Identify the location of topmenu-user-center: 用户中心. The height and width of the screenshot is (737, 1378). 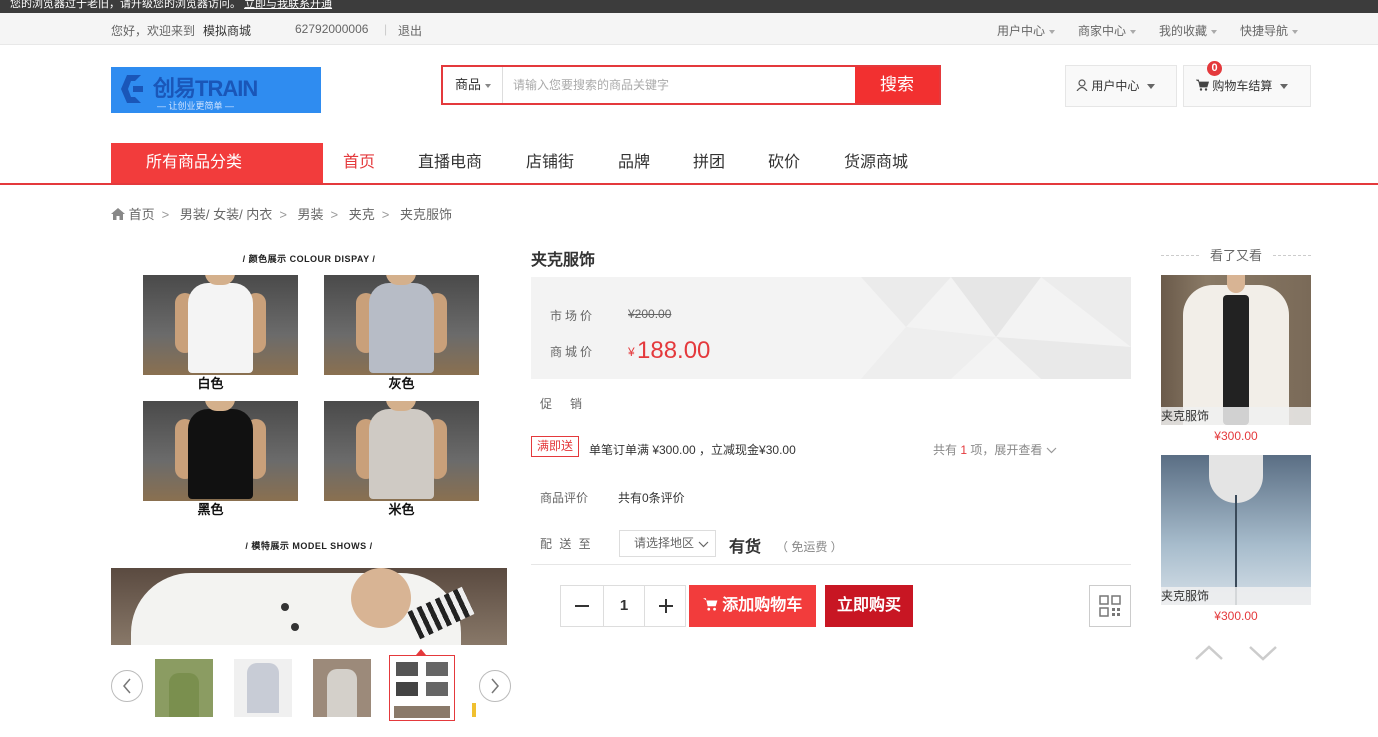
(1026, 30).